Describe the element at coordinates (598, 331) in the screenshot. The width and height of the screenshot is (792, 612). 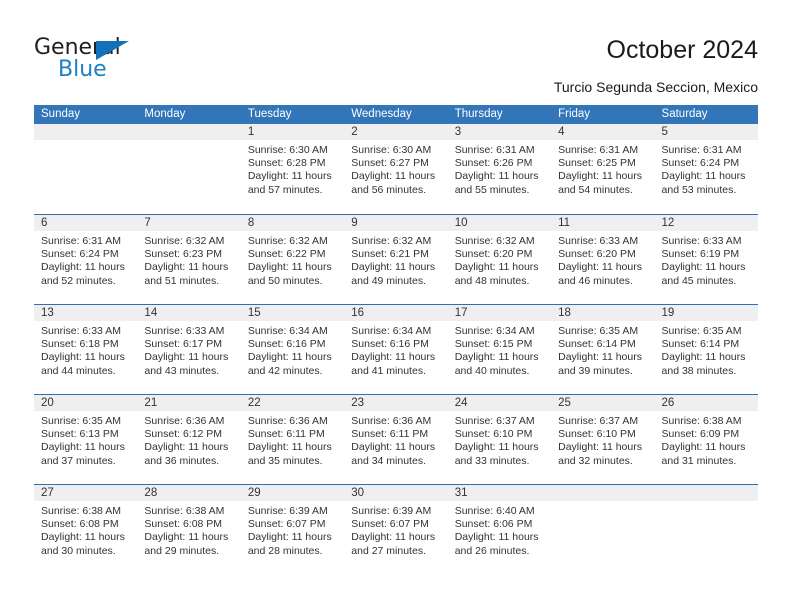
I see `sunrise-text: Sunrise: 6:35 AM` at that location.